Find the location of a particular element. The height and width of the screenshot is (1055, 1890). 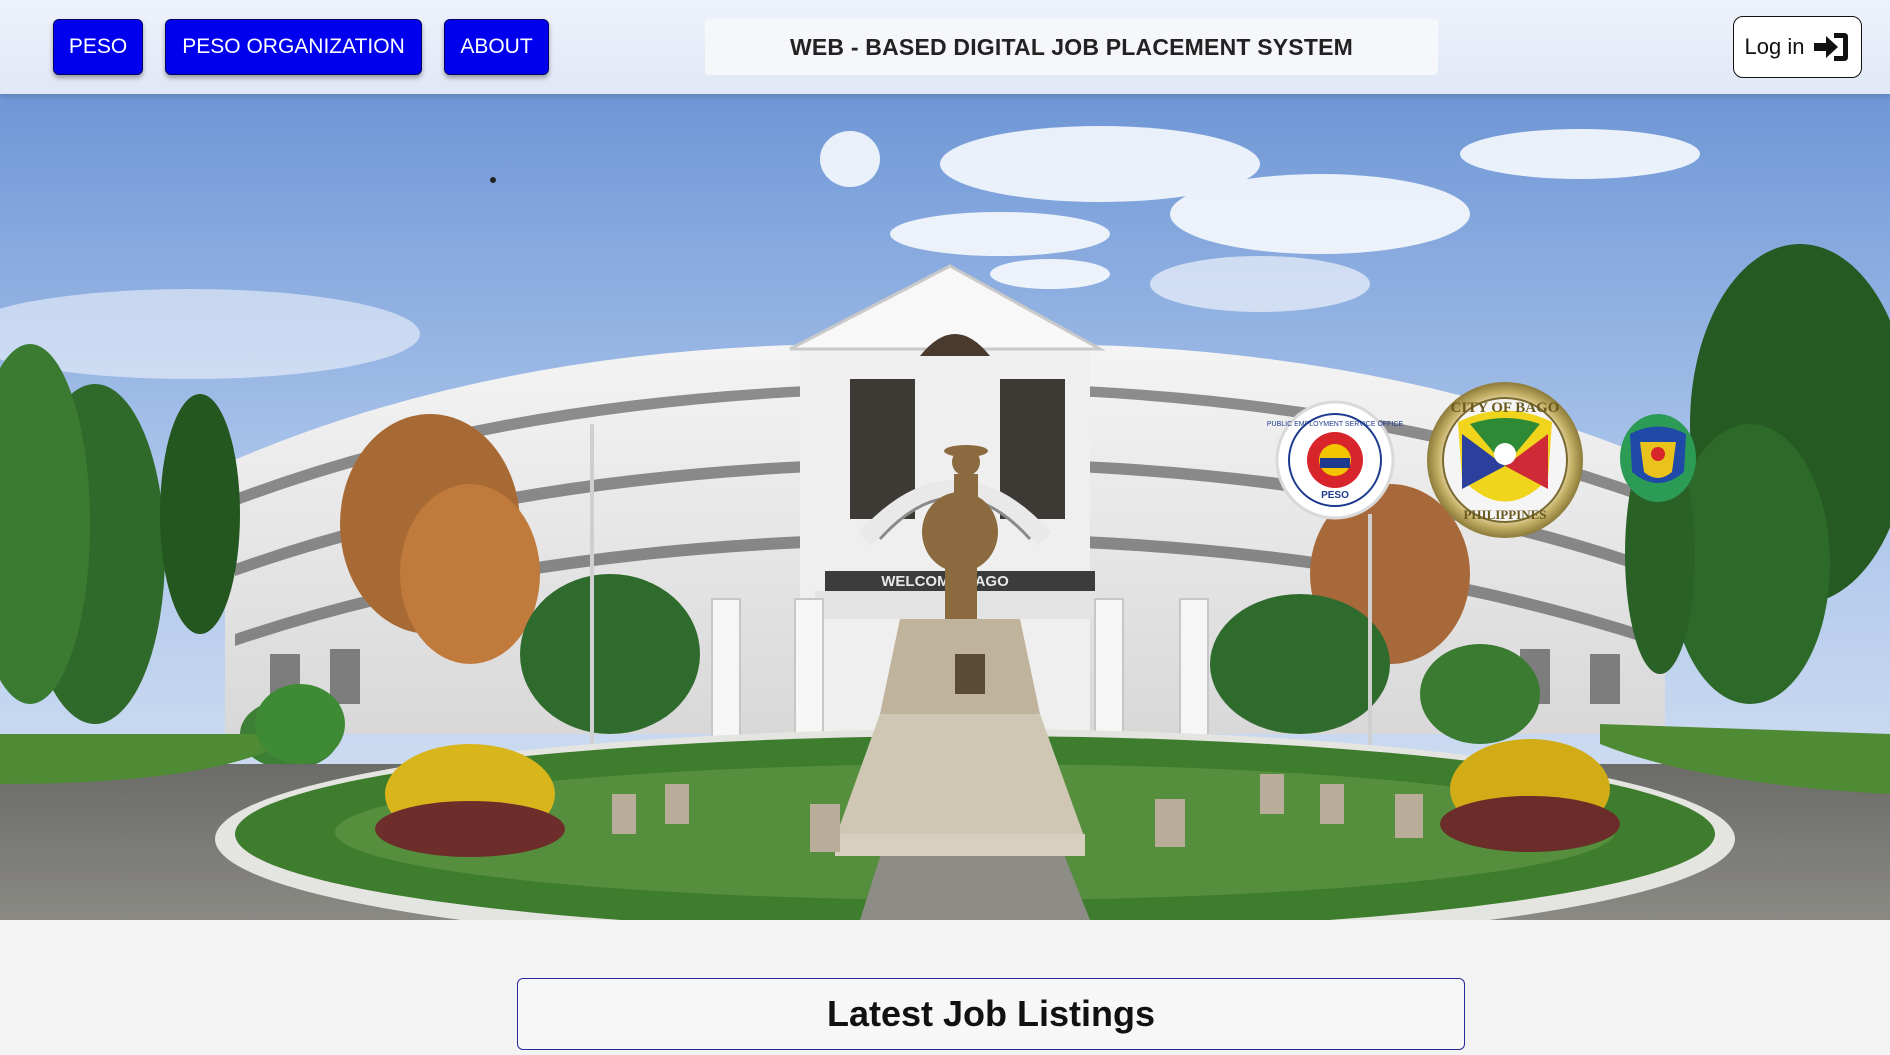

nav-about-button: ABOUT is located at coordinates (496, 47).